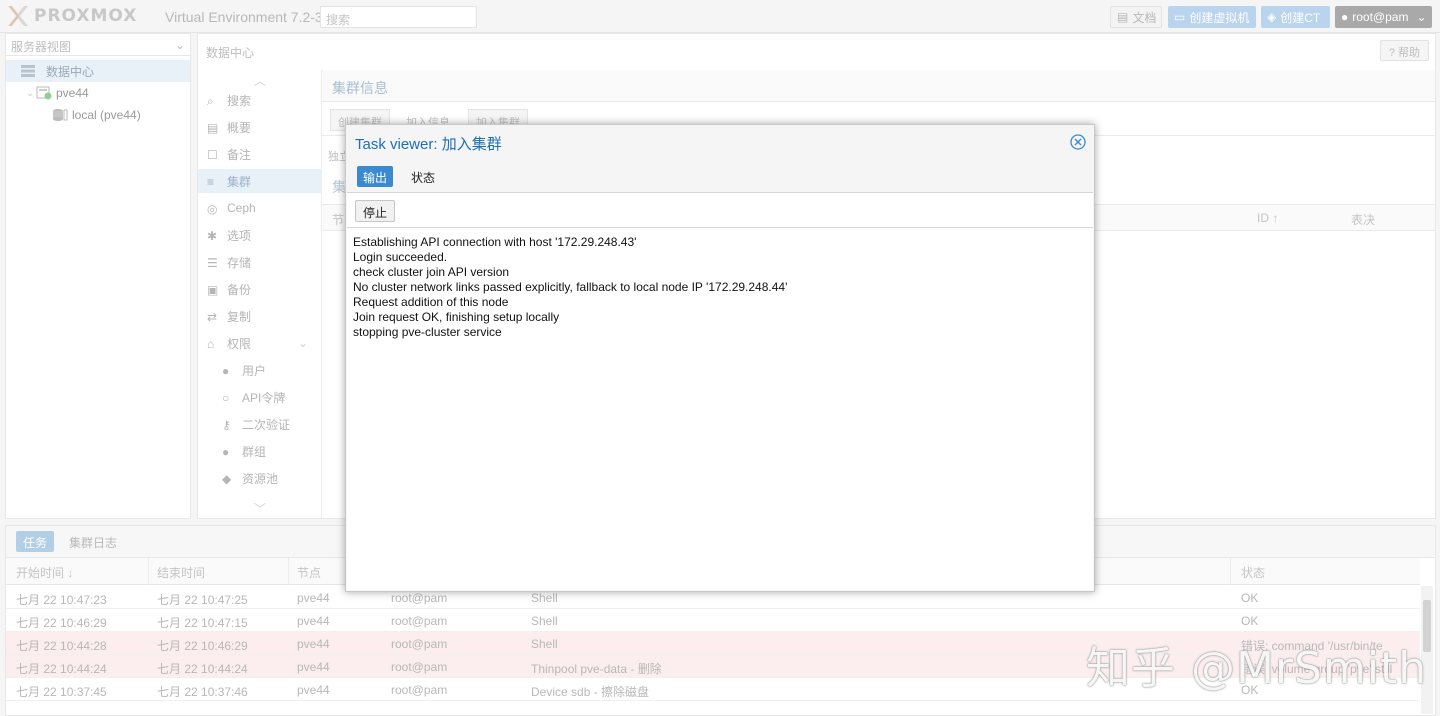  What do you see at coordinates (878, 86) in the screenshot?
I see `cluster-info-title: 集群信息` at bounding box center [878, 86].